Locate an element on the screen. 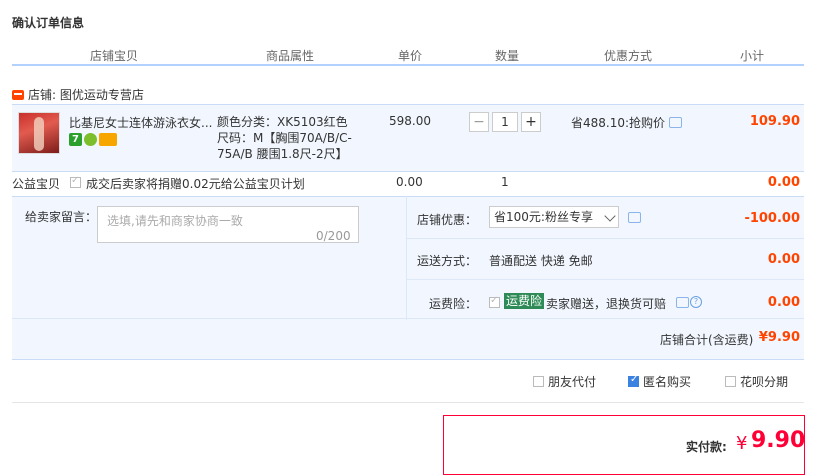 This screenshot has width=821, height=475. installment-option: 花呗分期 is located at coordinates (756, 381).